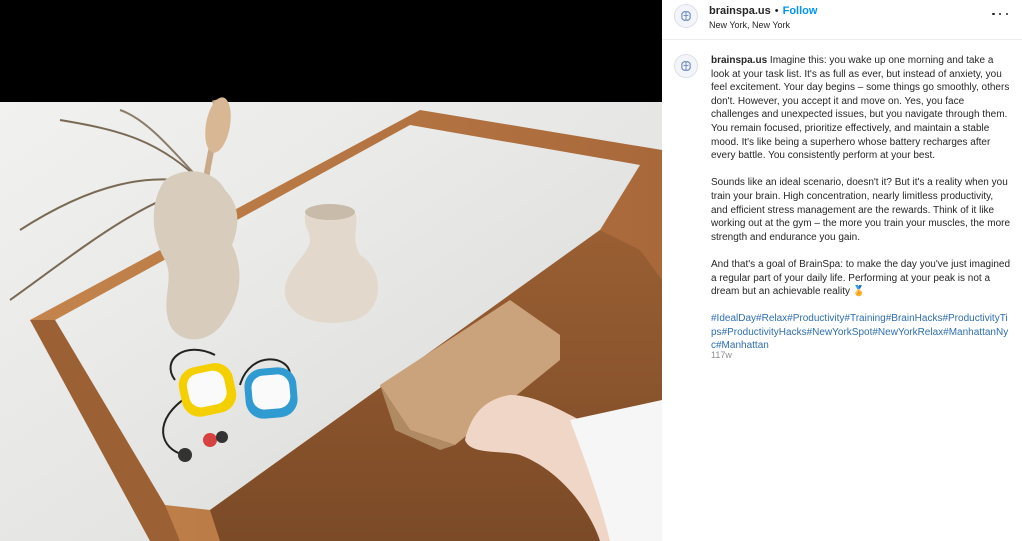 This screenshot has width=1022, height=541. Describe the element at coordinates (771, 318) in the screenshot. I see `hashtag-link: #Relax` at that location.